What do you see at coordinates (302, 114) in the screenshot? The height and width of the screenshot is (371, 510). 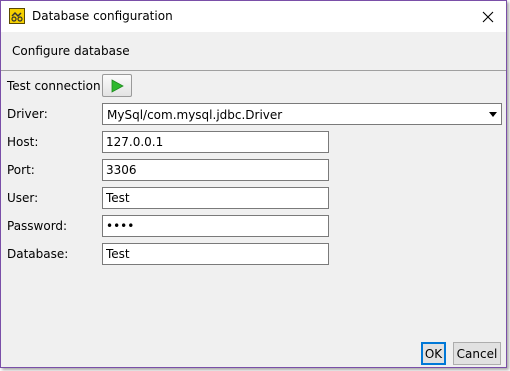 I see `driver-select: MySql/com.mysql.jdbc.Driver` at bounding box center [302, 114].